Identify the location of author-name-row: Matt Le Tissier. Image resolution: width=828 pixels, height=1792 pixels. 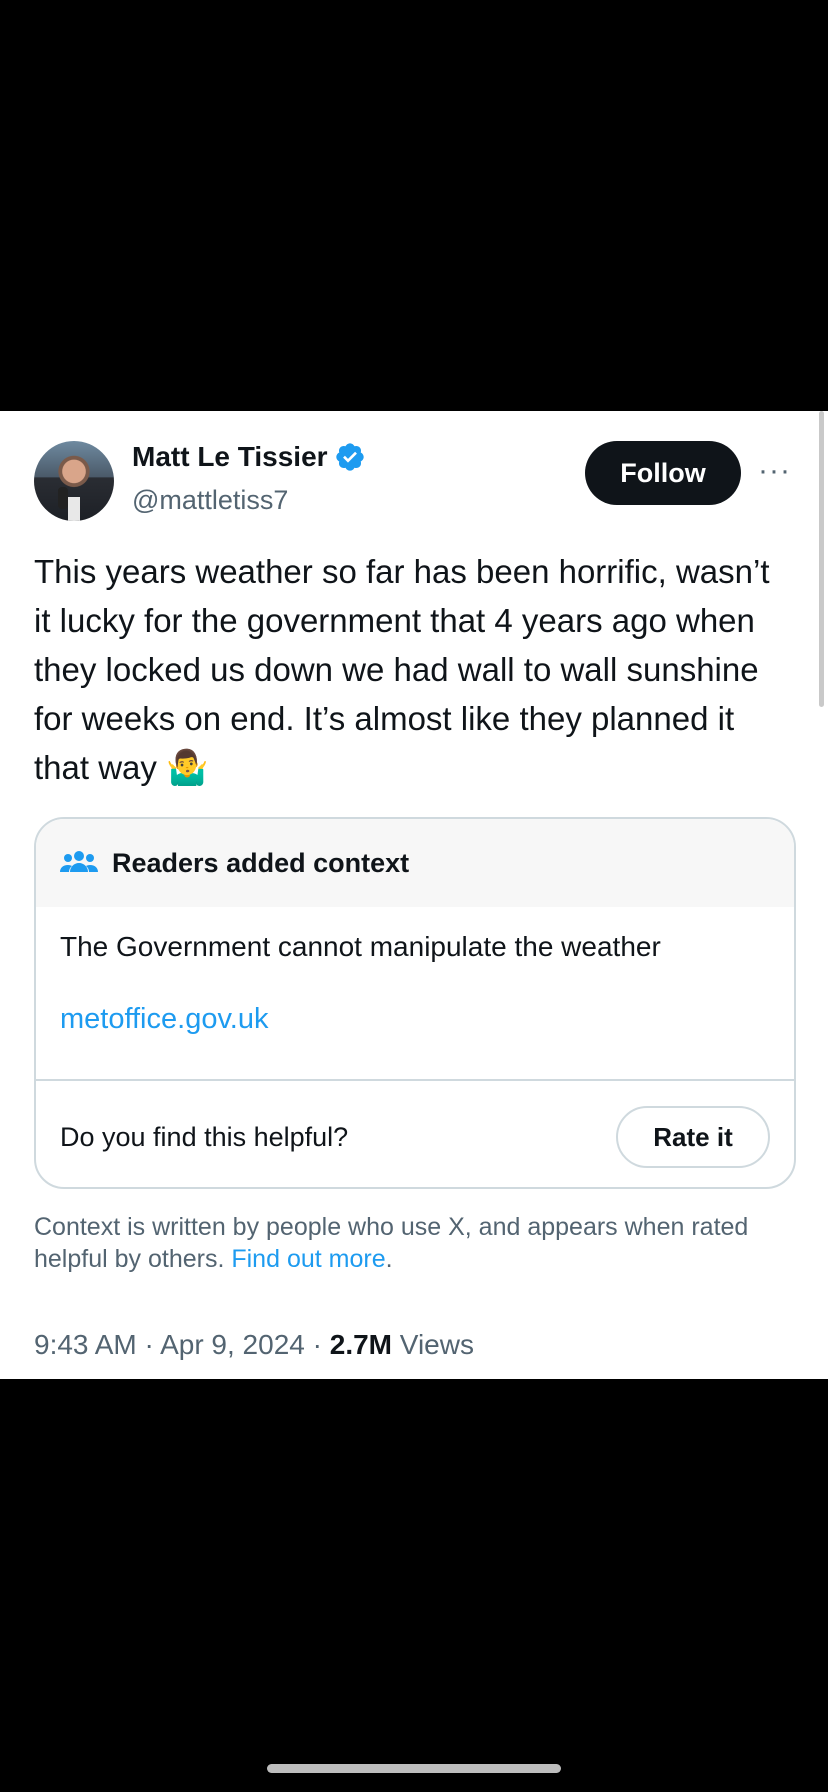
(249, 457).